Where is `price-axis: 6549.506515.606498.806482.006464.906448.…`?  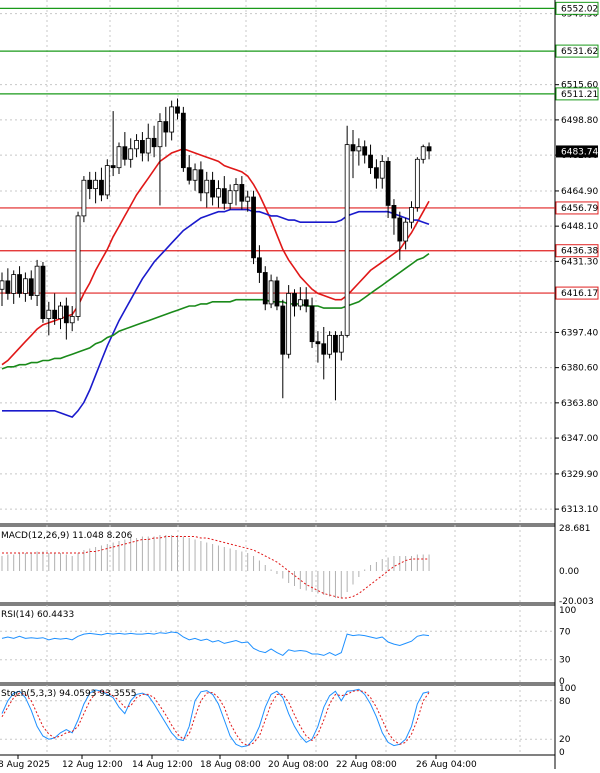 price-axis: 6549.506515.606498.806482.006464.906448.… is located at coordinates (577, 258).